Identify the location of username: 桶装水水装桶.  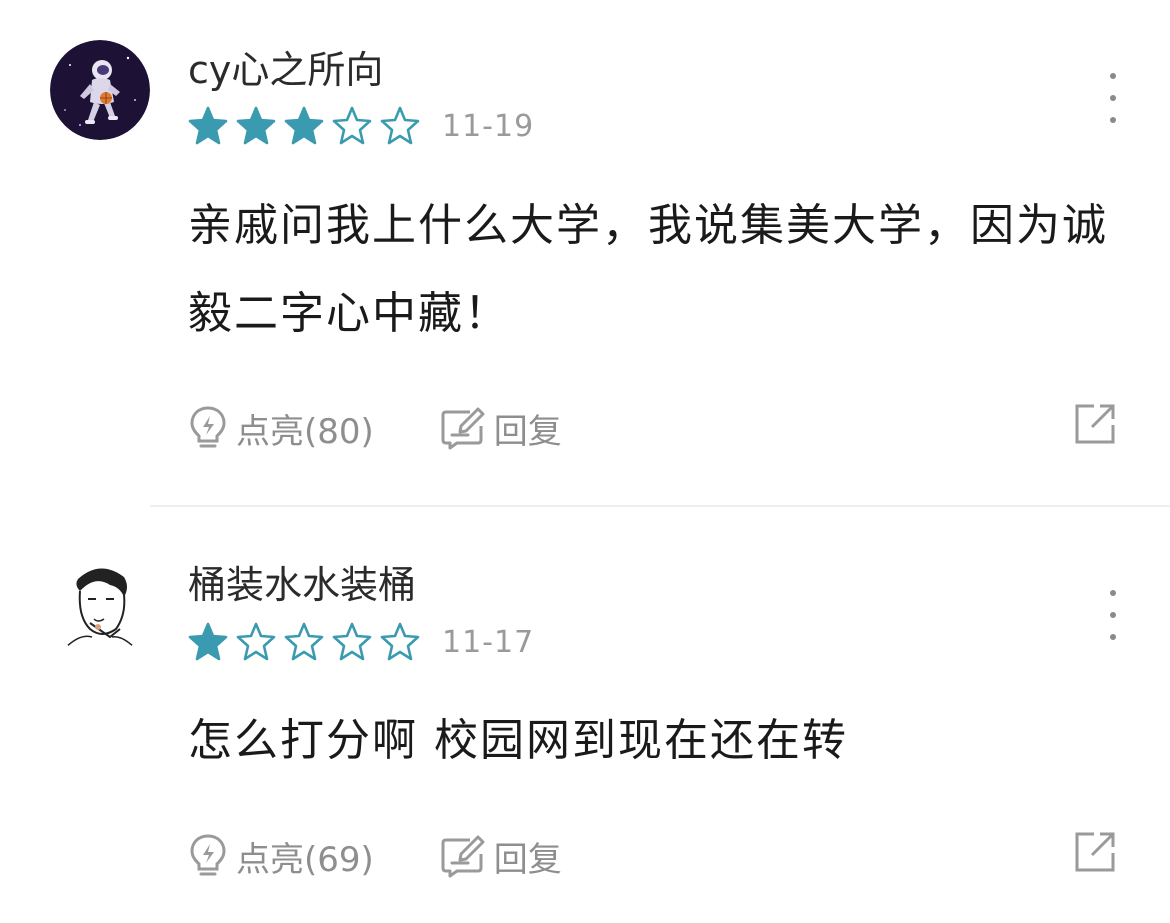
(302, 585).